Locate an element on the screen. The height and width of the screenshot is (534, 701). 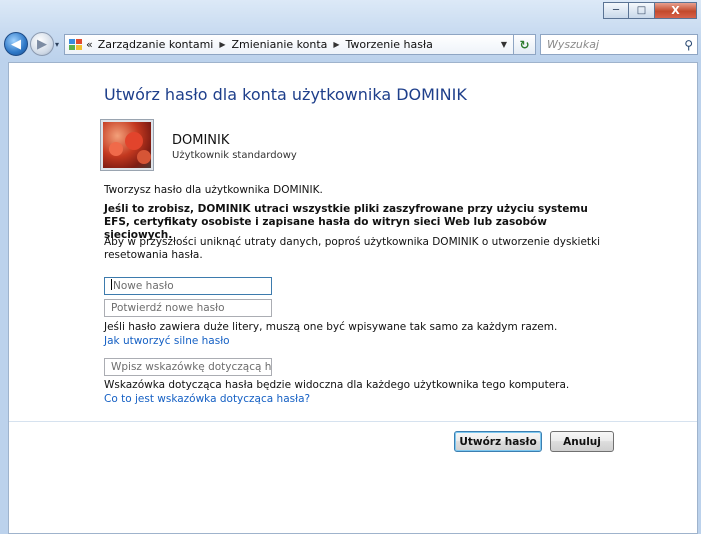
password-hint-field: Wpisz wskazówkę dotyczącą hasła is located at coordinates (188, 367).